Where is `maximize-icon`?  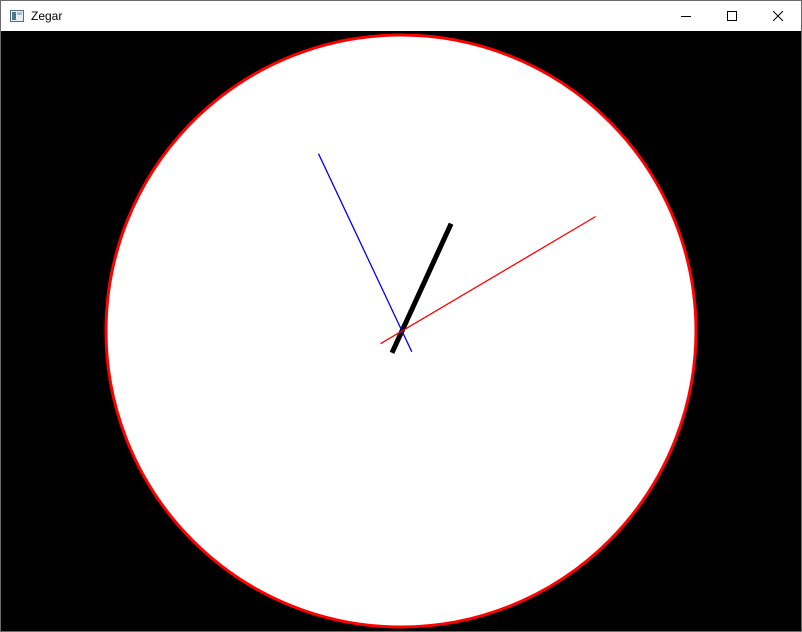 maximize-icon is located at coordinates (732, 16).